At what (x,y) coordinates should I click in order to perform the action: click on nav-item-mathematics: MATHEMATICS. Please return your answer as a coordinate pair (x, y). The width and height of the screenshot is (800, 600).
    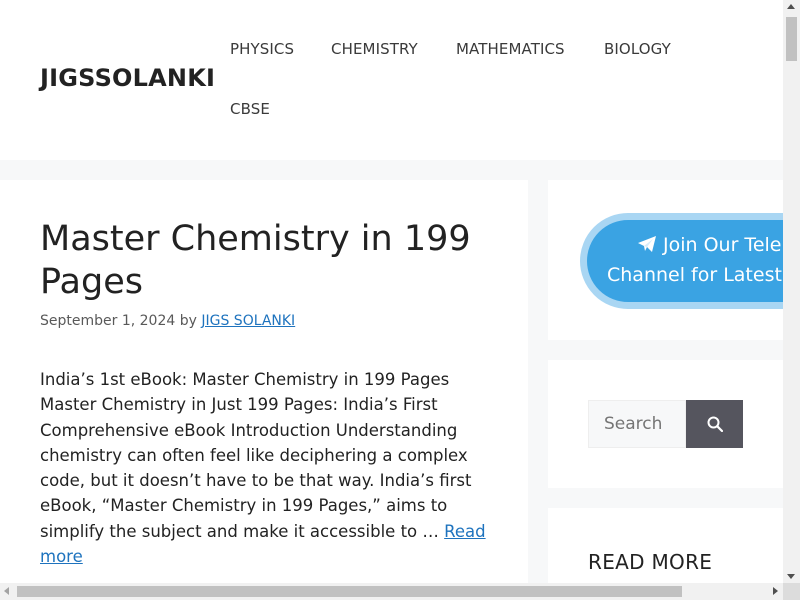
    Looking at the image, I should click on (510, 49).